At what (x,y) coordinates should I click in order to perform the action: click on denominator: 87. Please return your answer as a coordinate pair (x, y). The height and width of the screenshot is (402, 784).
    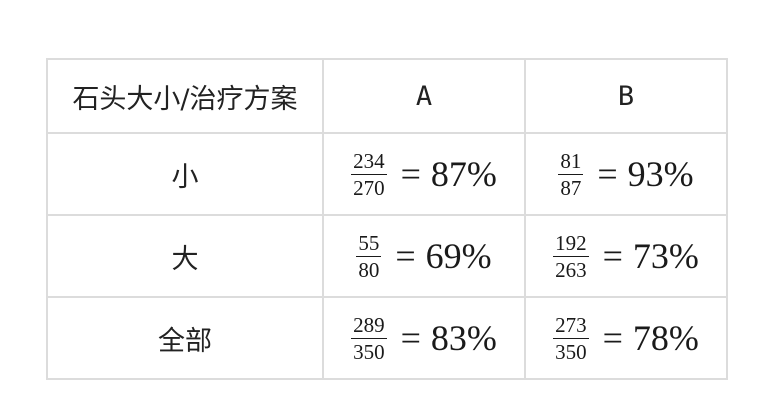
    Looking at the image, I should click on (571, 187).